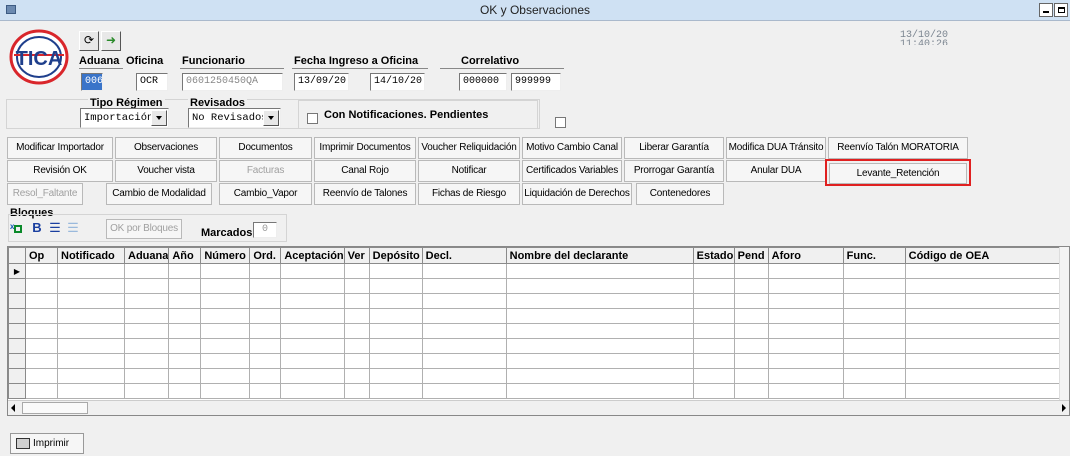  I want to click on select-all-icon: ˣ, so click(18, 229).